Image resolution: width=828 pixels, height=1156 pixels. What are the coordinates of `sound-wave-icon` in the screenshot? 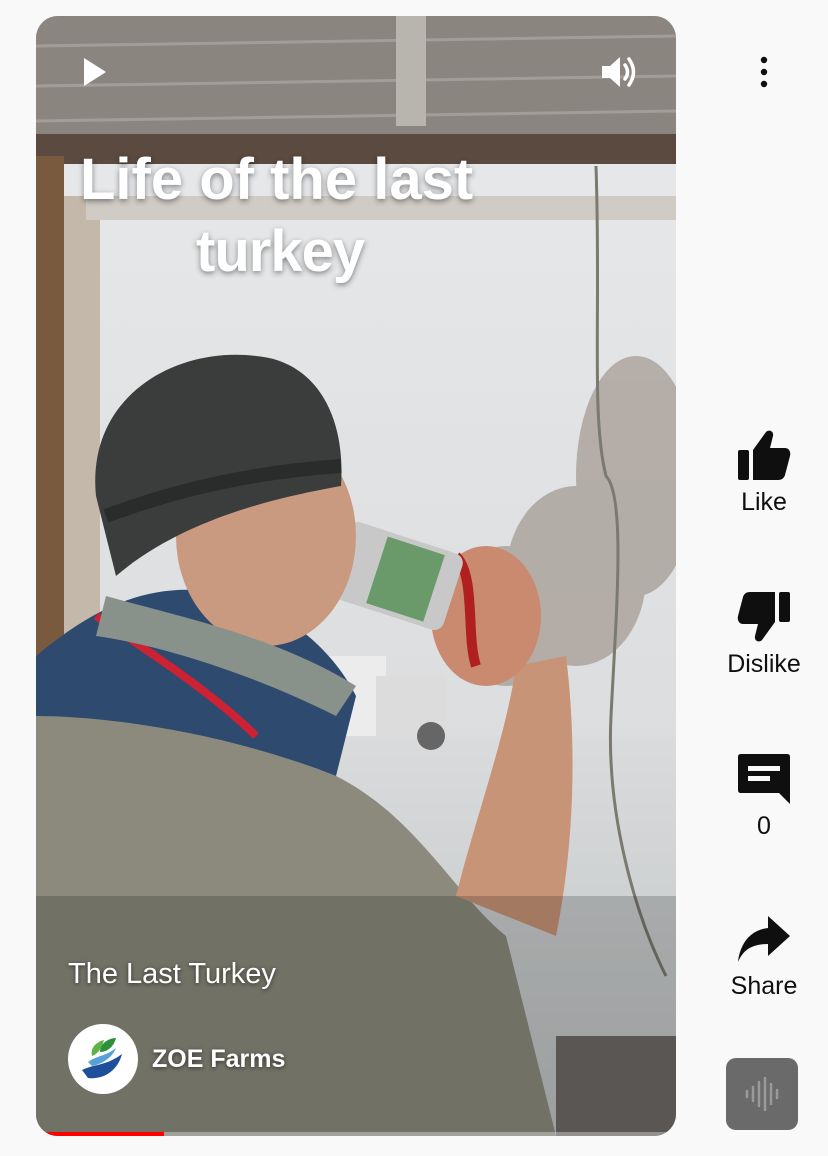 It's located at (762, 1094).